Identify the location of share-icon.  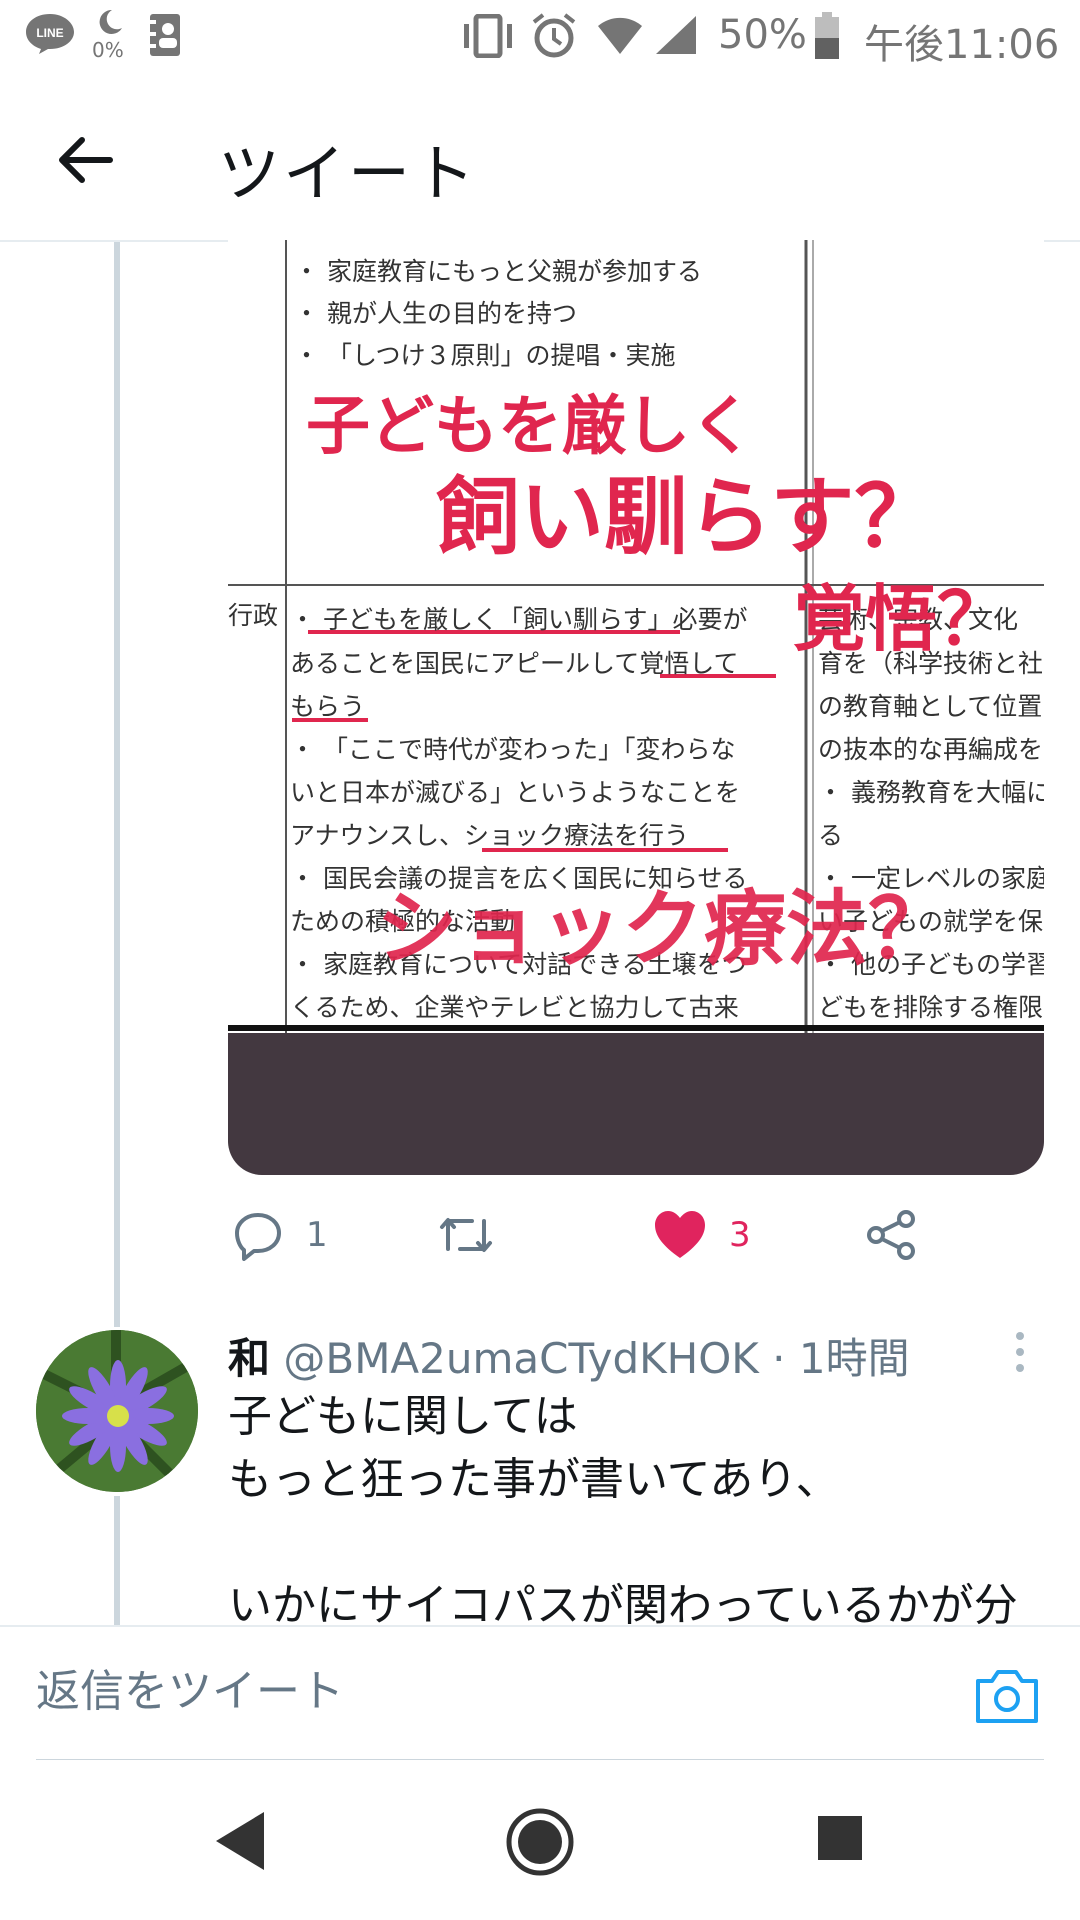
(891, 1235).